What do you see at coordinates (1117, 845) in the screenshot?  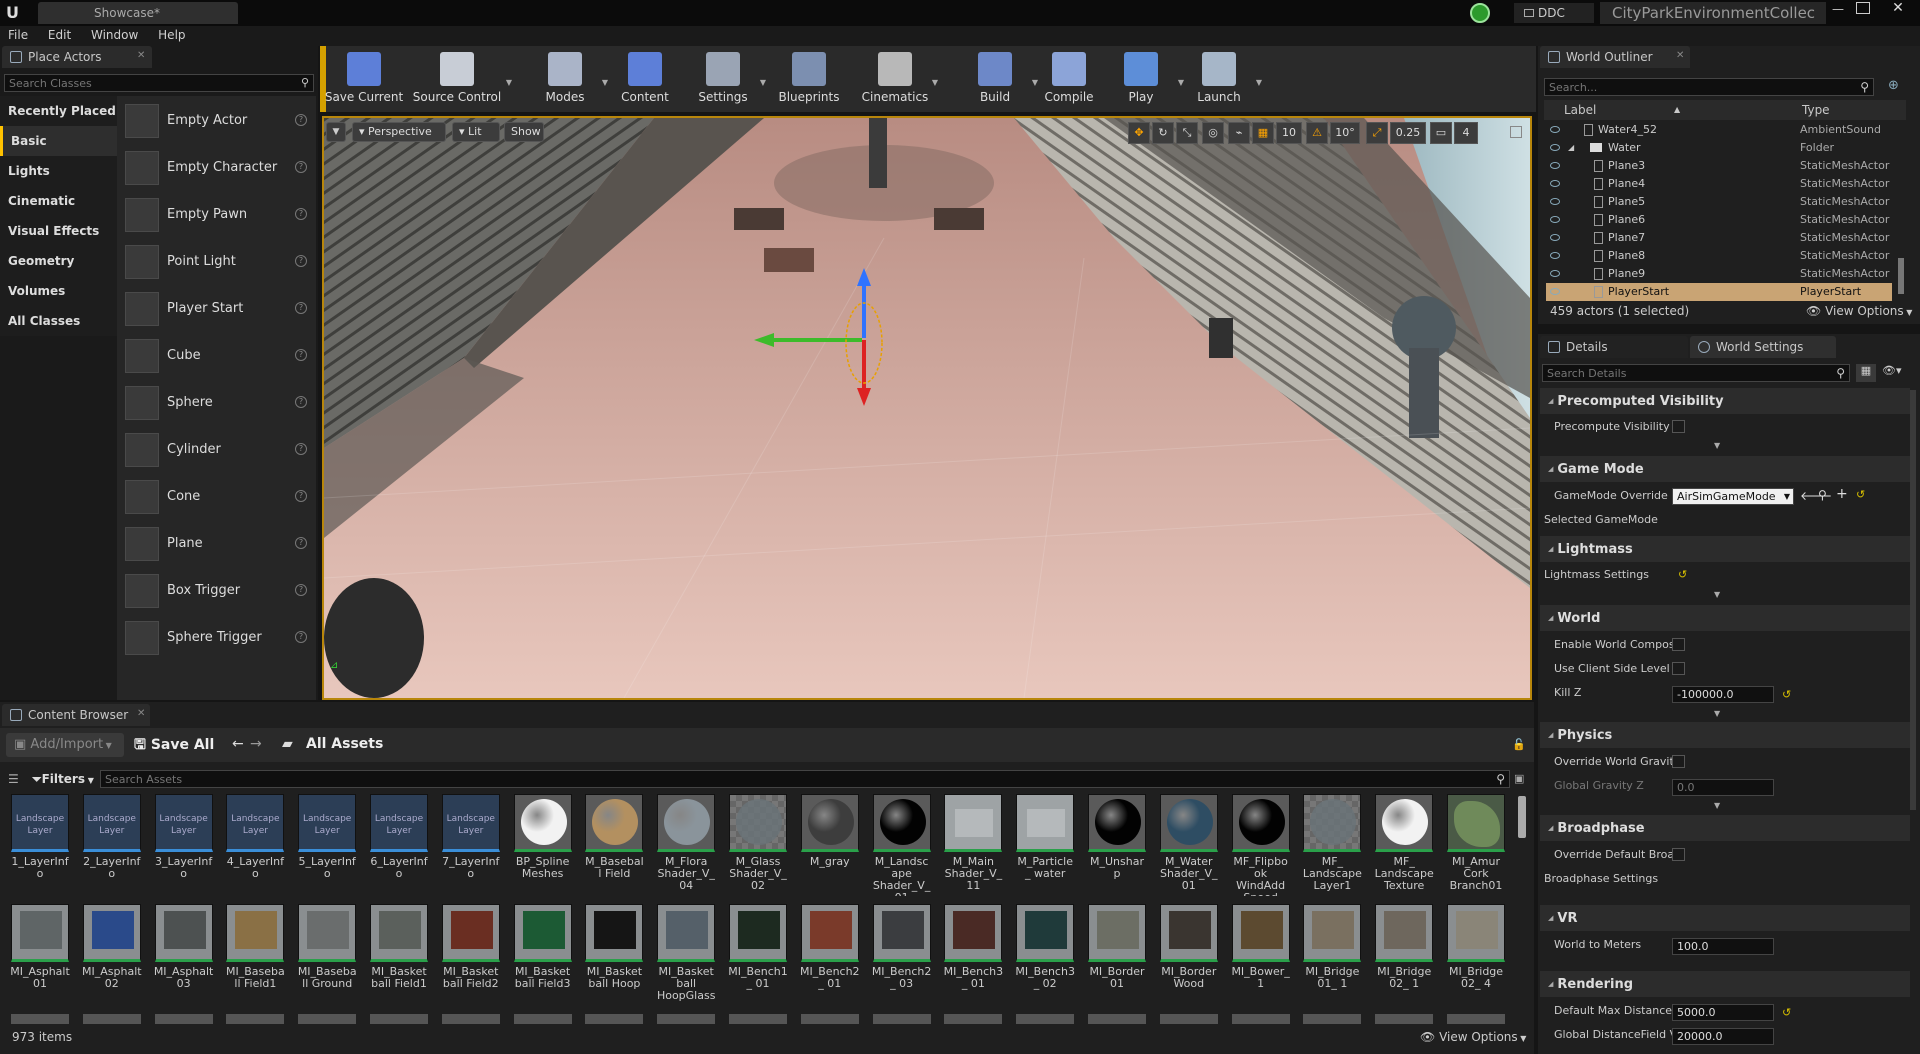 I see `asset-tile: M_Unsharp` at bounding box center [1117, 845].